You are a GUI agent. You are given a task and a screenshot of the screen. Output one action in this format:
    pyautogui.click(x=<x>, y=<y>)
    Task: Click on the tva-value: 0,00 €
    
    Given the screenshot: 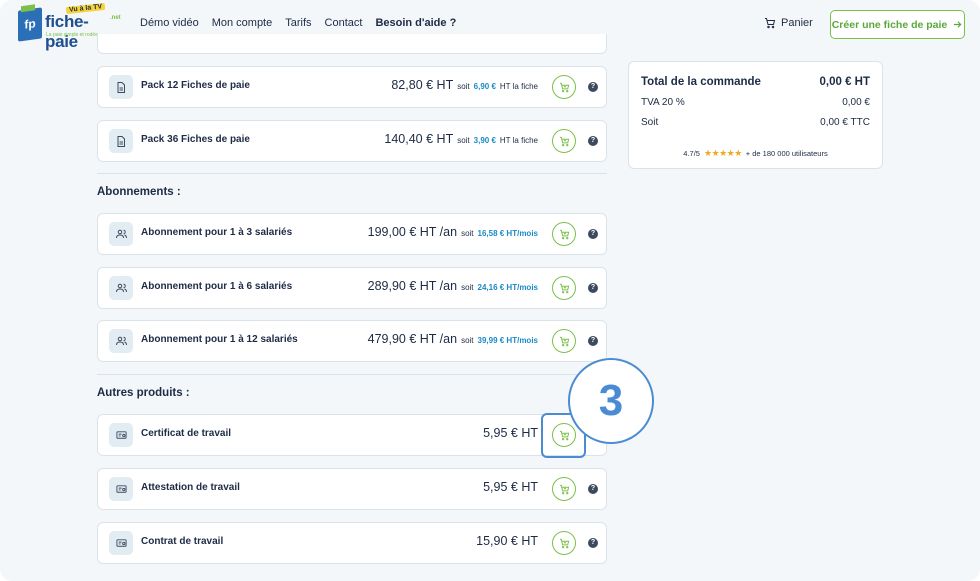 What is the action you would take?
    pyautogui.click(x=856, y=102)
    